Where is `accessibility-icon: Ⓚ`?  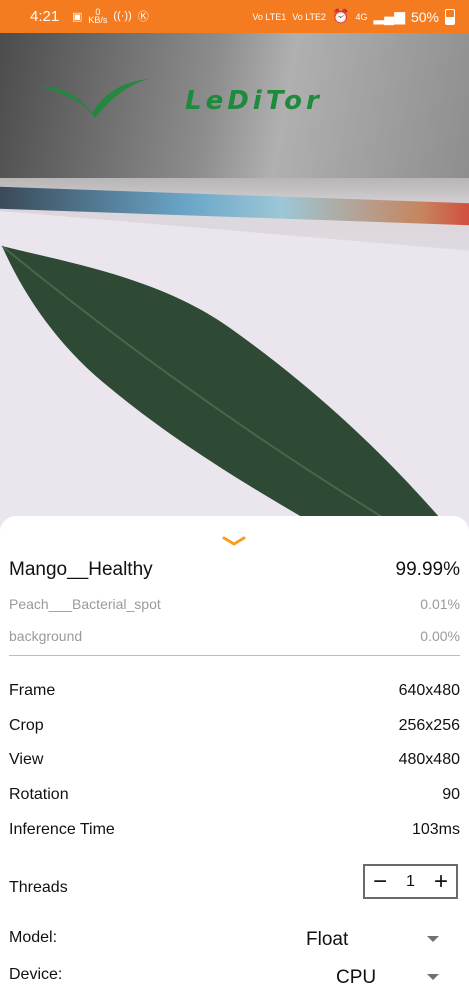
accessibility-icon: Ⓚ is located at coordinates (143, 17).